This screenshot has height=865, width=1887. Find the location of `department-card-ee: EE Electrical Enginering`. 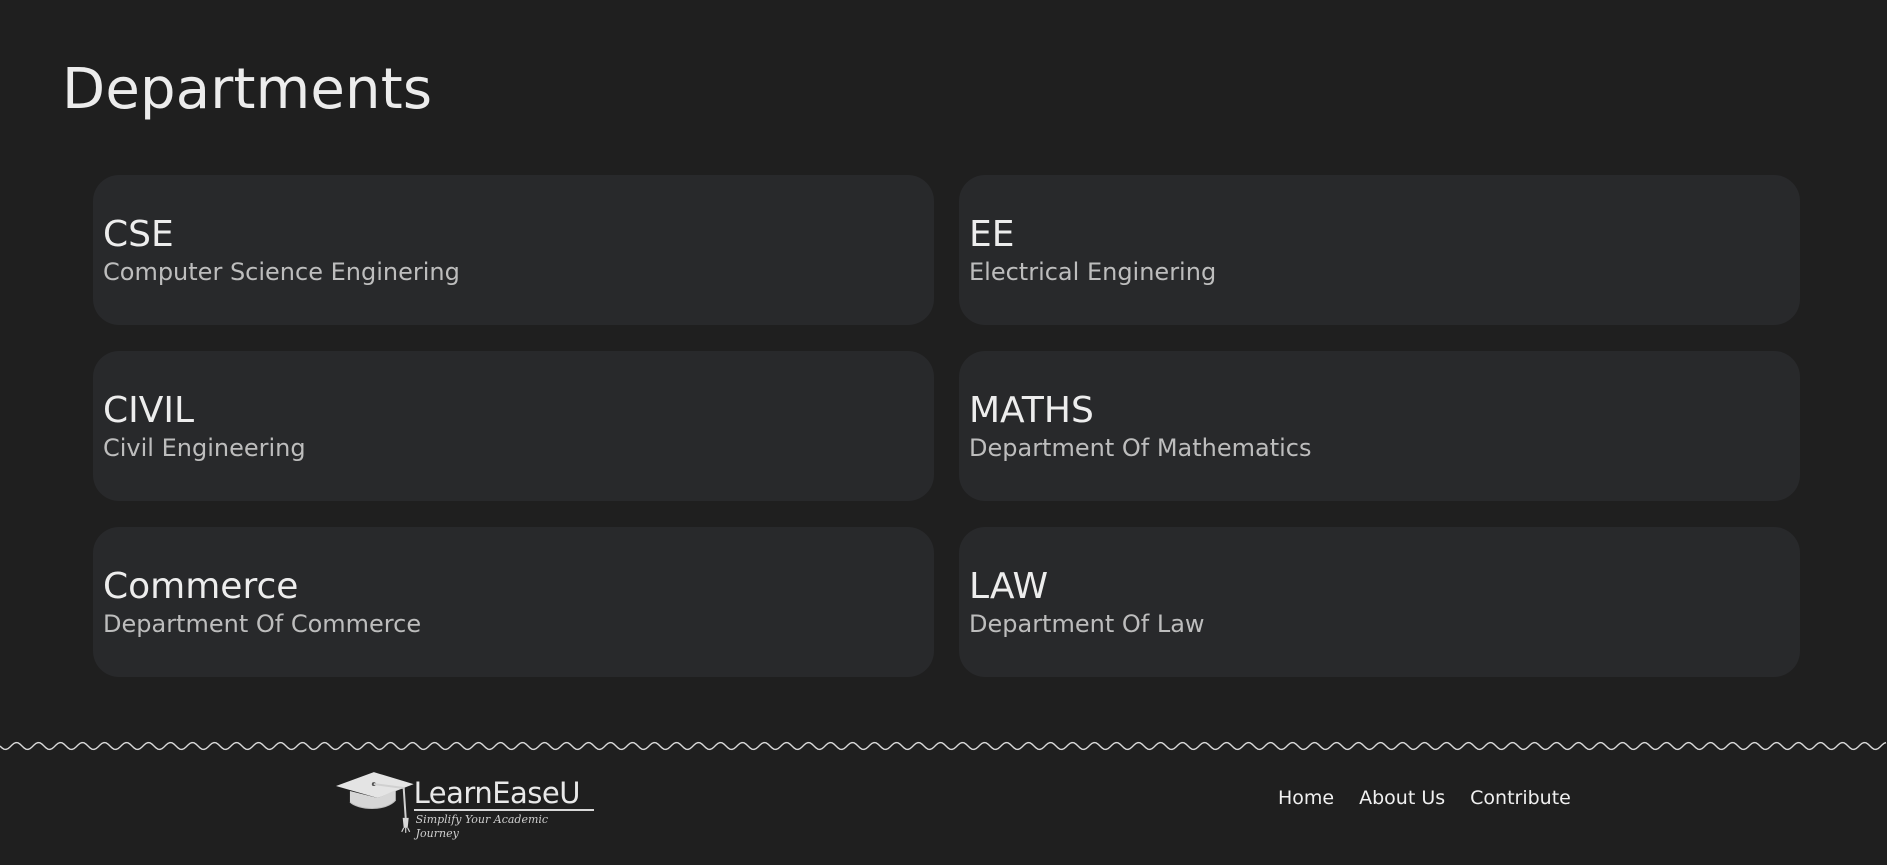

department-card-ee: EE Electrical Enginering is located at coordinates (1379, 250).